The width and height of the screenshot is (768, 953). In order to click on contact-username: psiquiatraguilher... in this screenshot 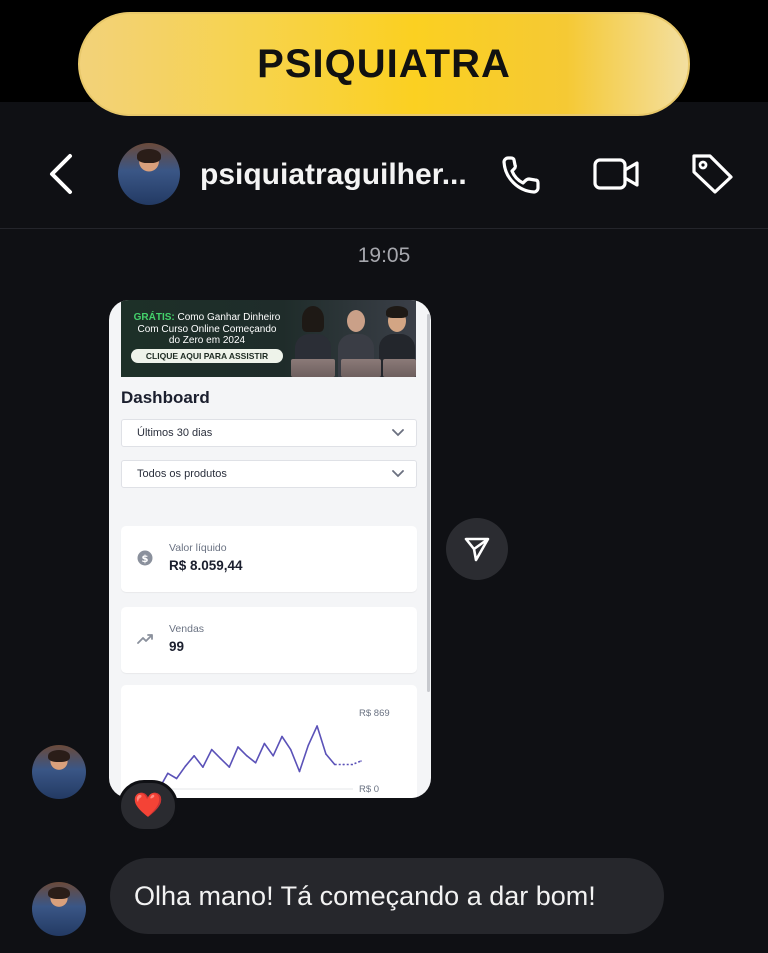, I will do `click(337, 175)`.